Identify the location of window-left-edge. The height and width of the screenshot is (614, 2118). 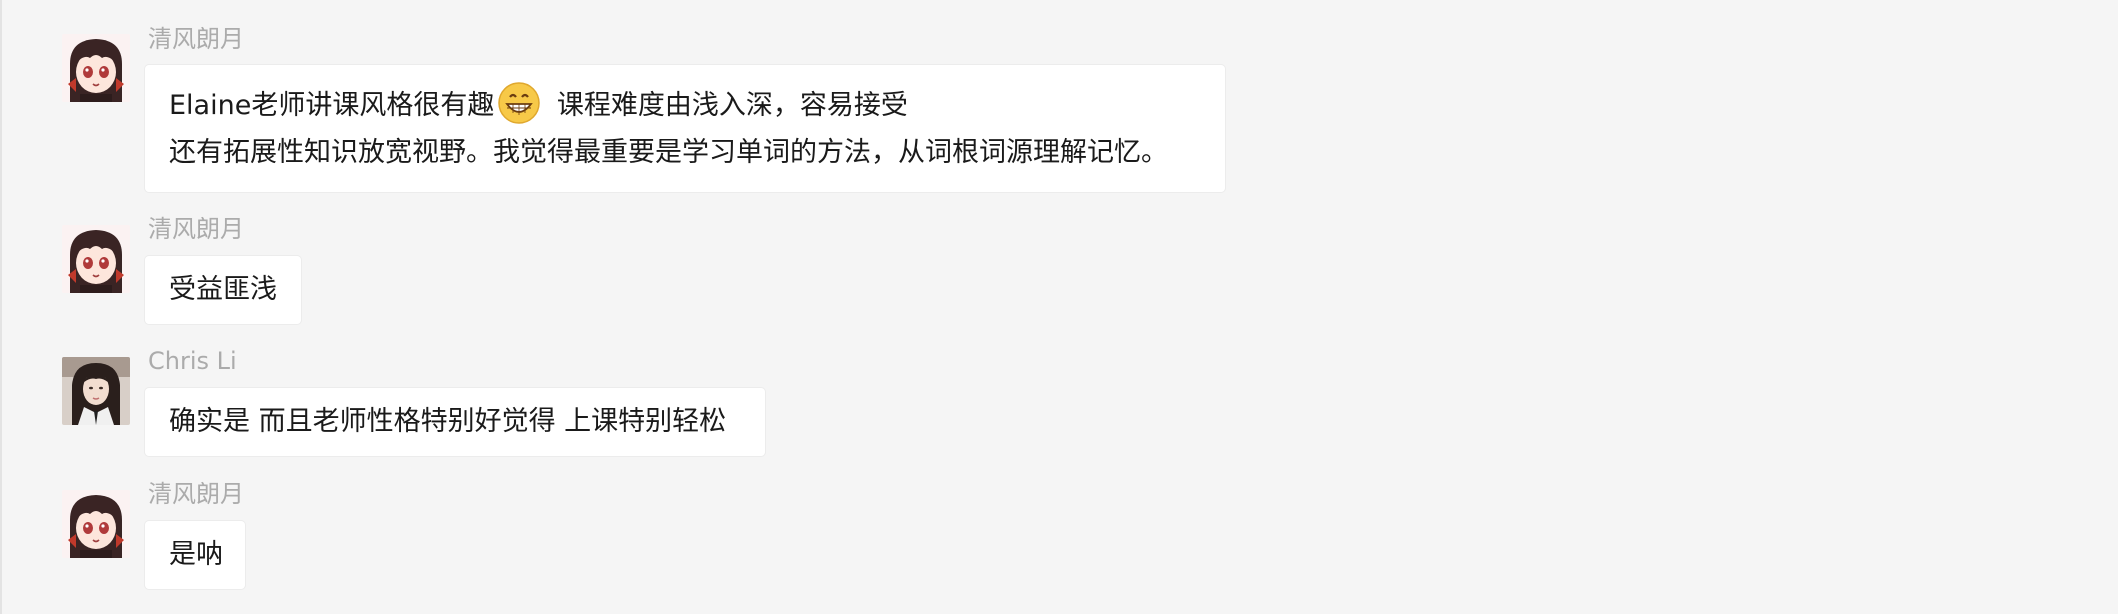
(1, 307).